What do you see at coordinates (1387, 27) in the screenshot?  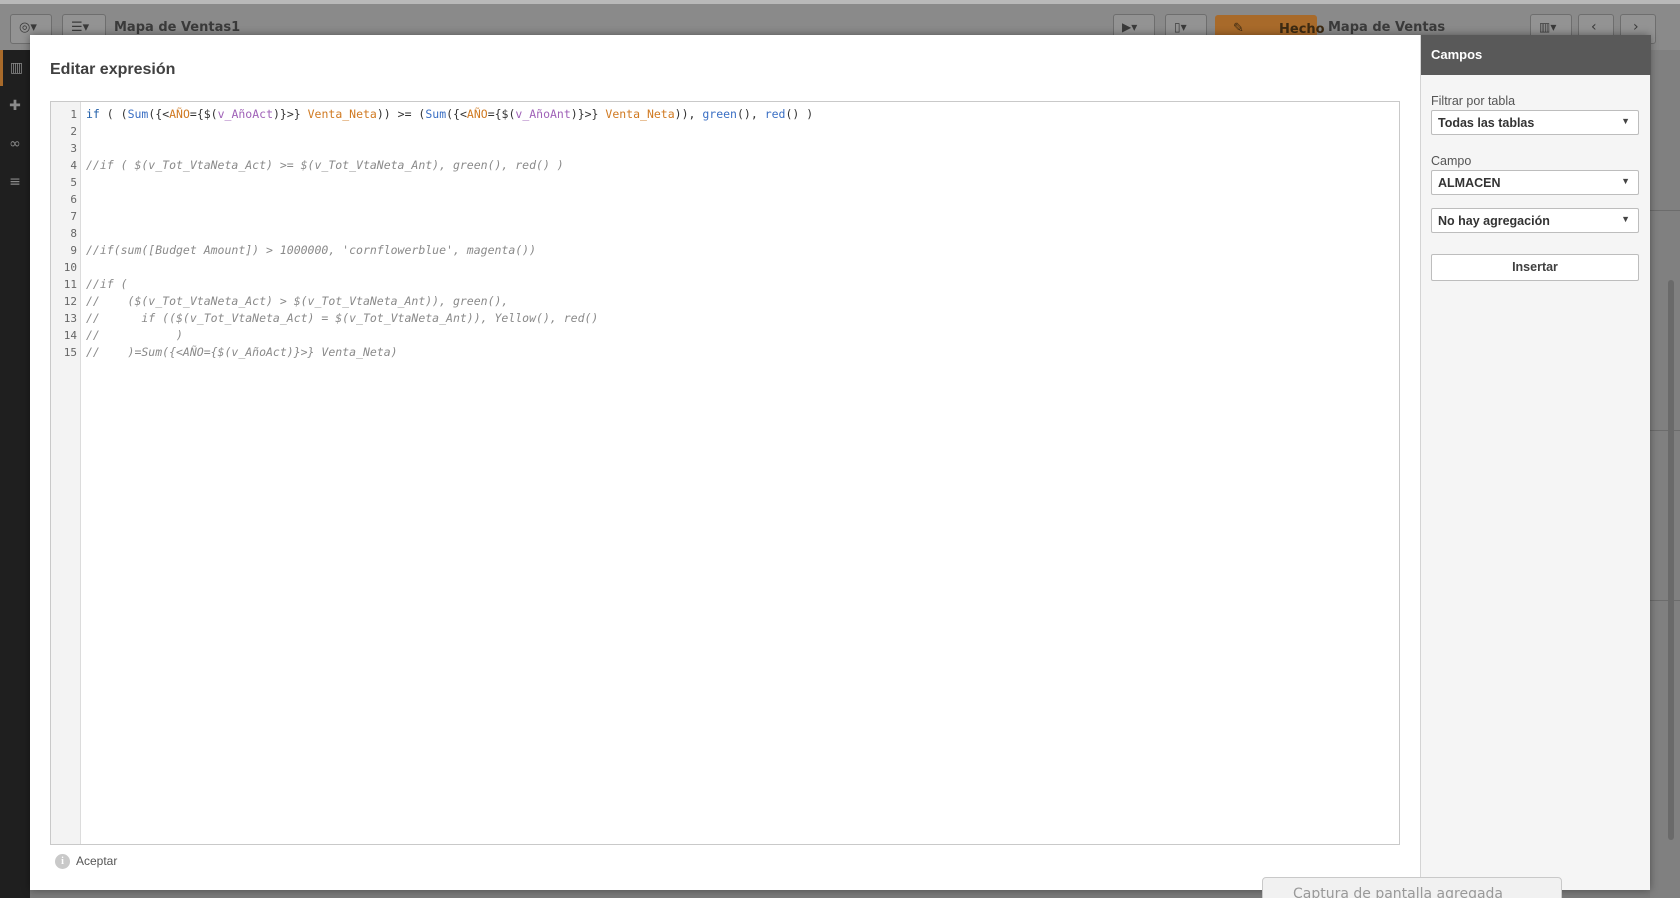 I see `sheet-name: Mapa de Ventas` at bounding box center [1387, 27].